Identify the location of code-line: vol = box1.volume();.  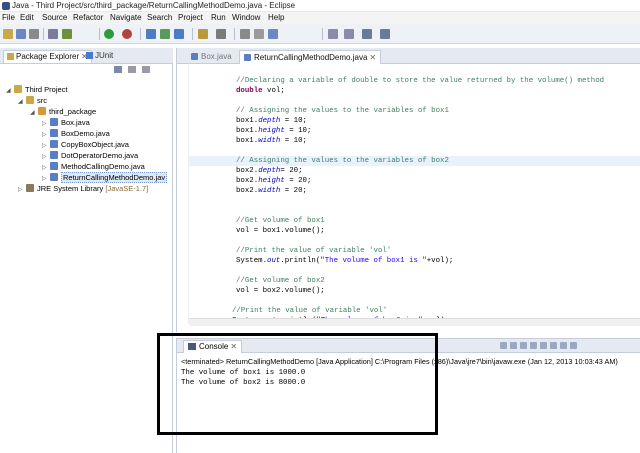
(280, 231).